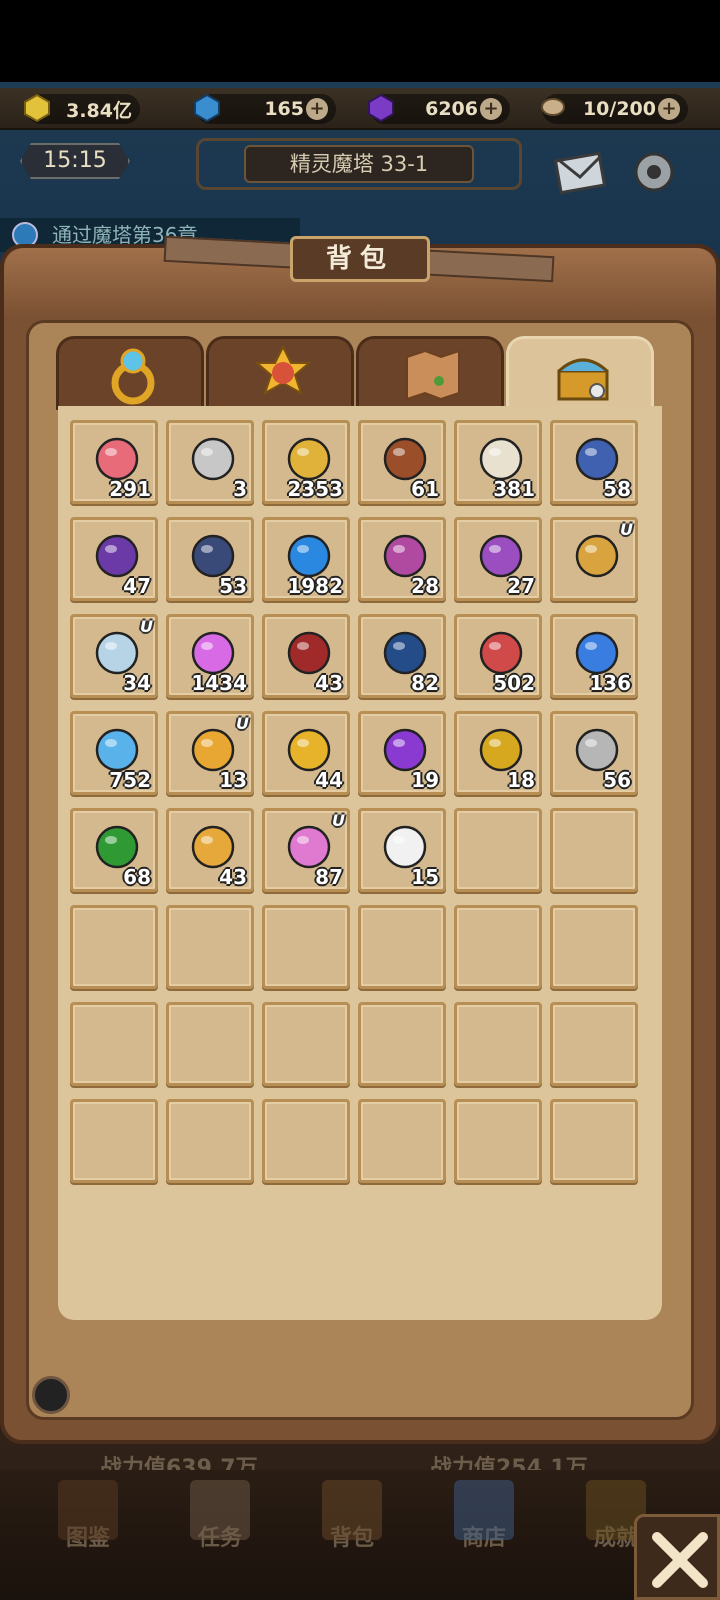 This screenshot has width=720, height=1600. What do you see at coordinates (484, 1510) in the screenshot?
I see `shop-chest-icon` at bounding box center [484, 1510].